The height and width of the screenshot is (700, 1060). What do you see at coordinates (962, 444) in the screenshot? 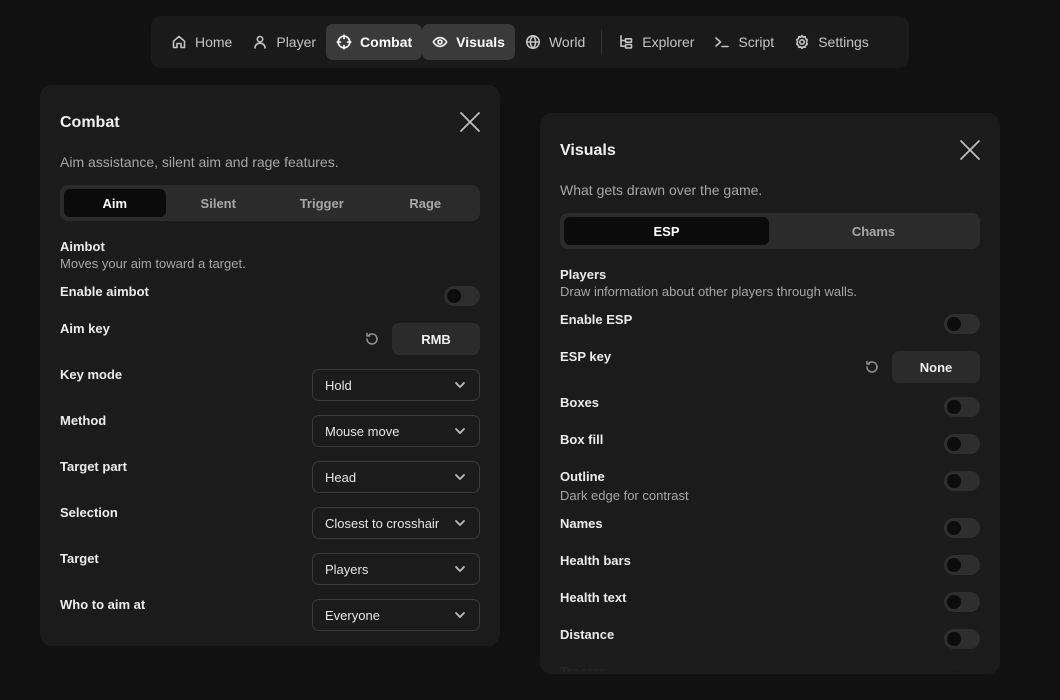
I see `box-fill-toggle` at bounding box center [962, 444].